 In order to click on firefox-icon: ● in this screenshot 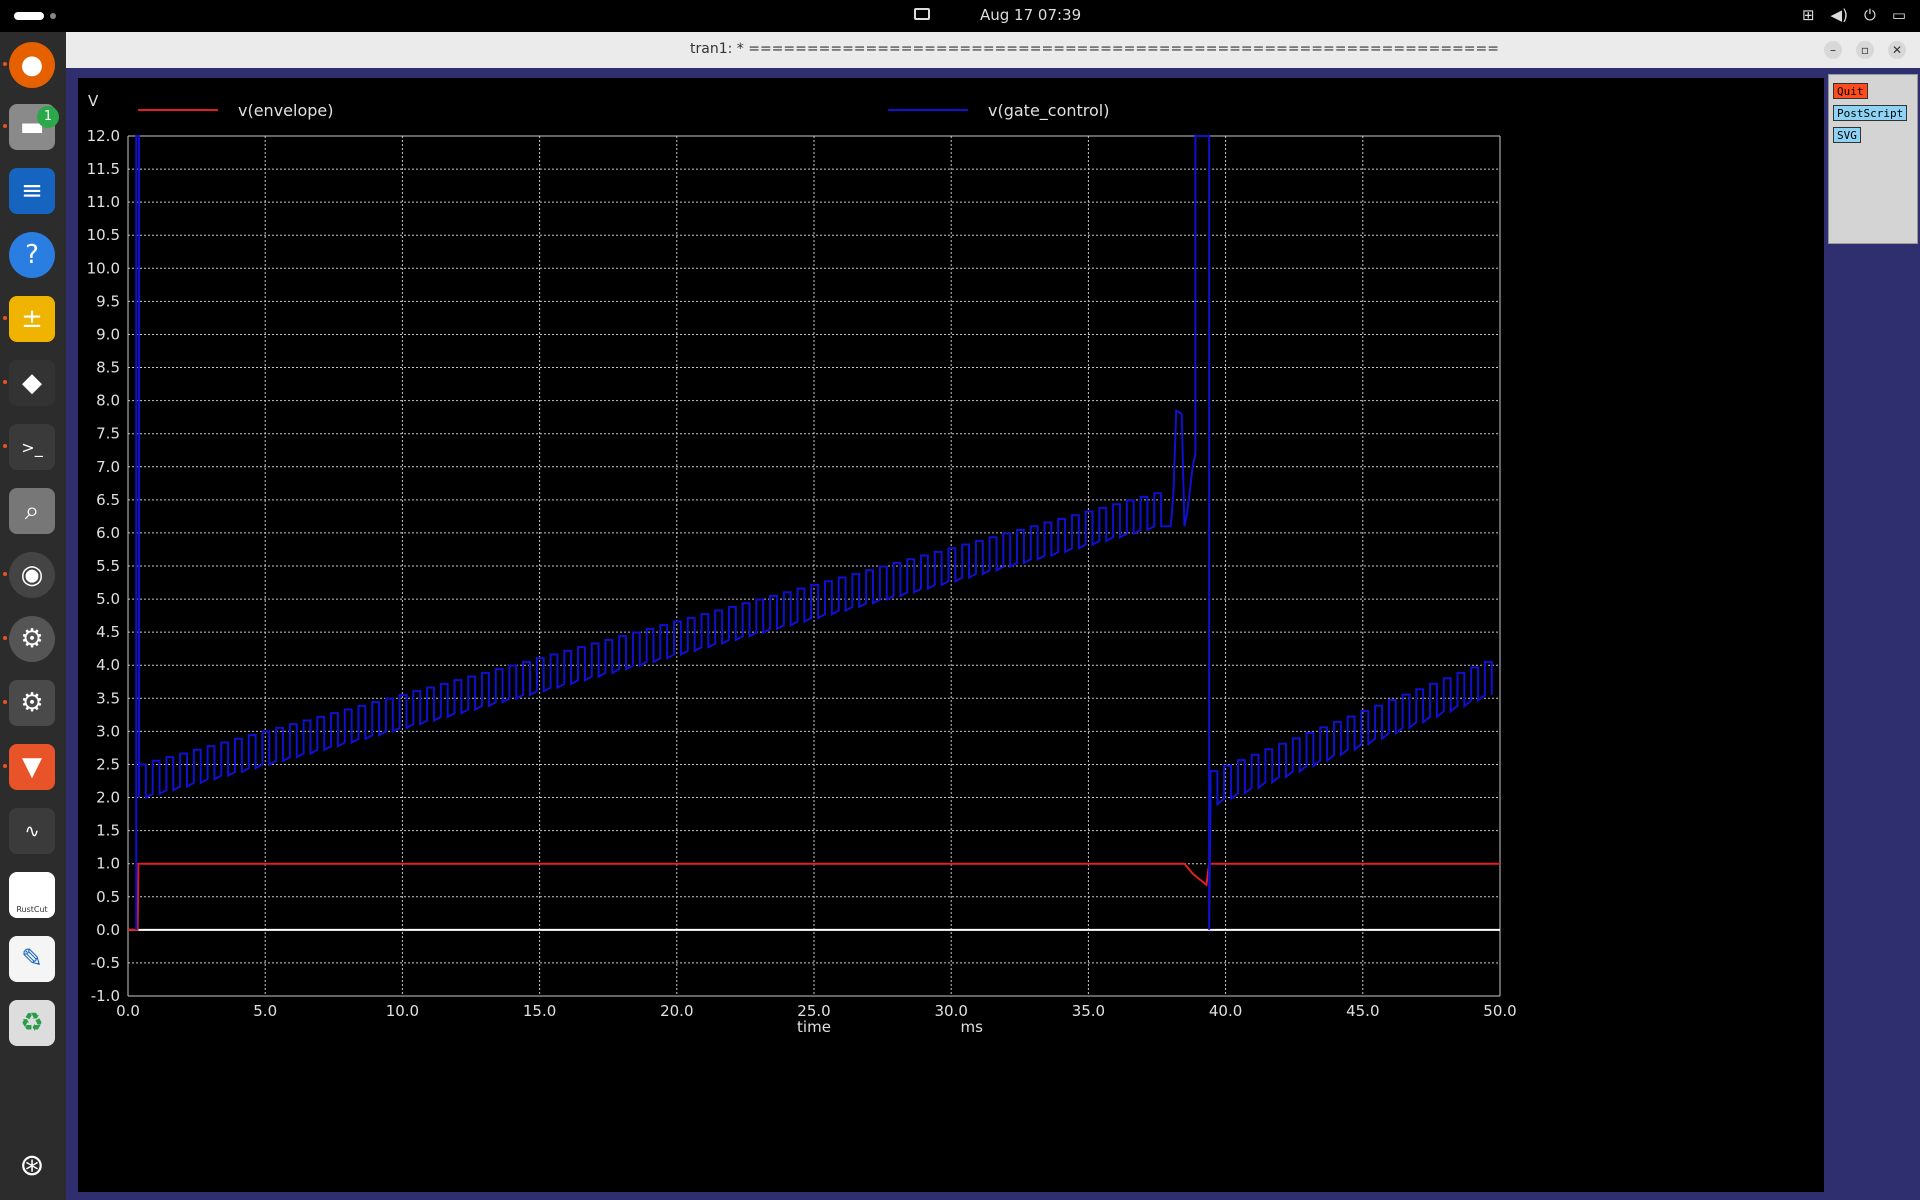, I will do `click(32, 65)`.